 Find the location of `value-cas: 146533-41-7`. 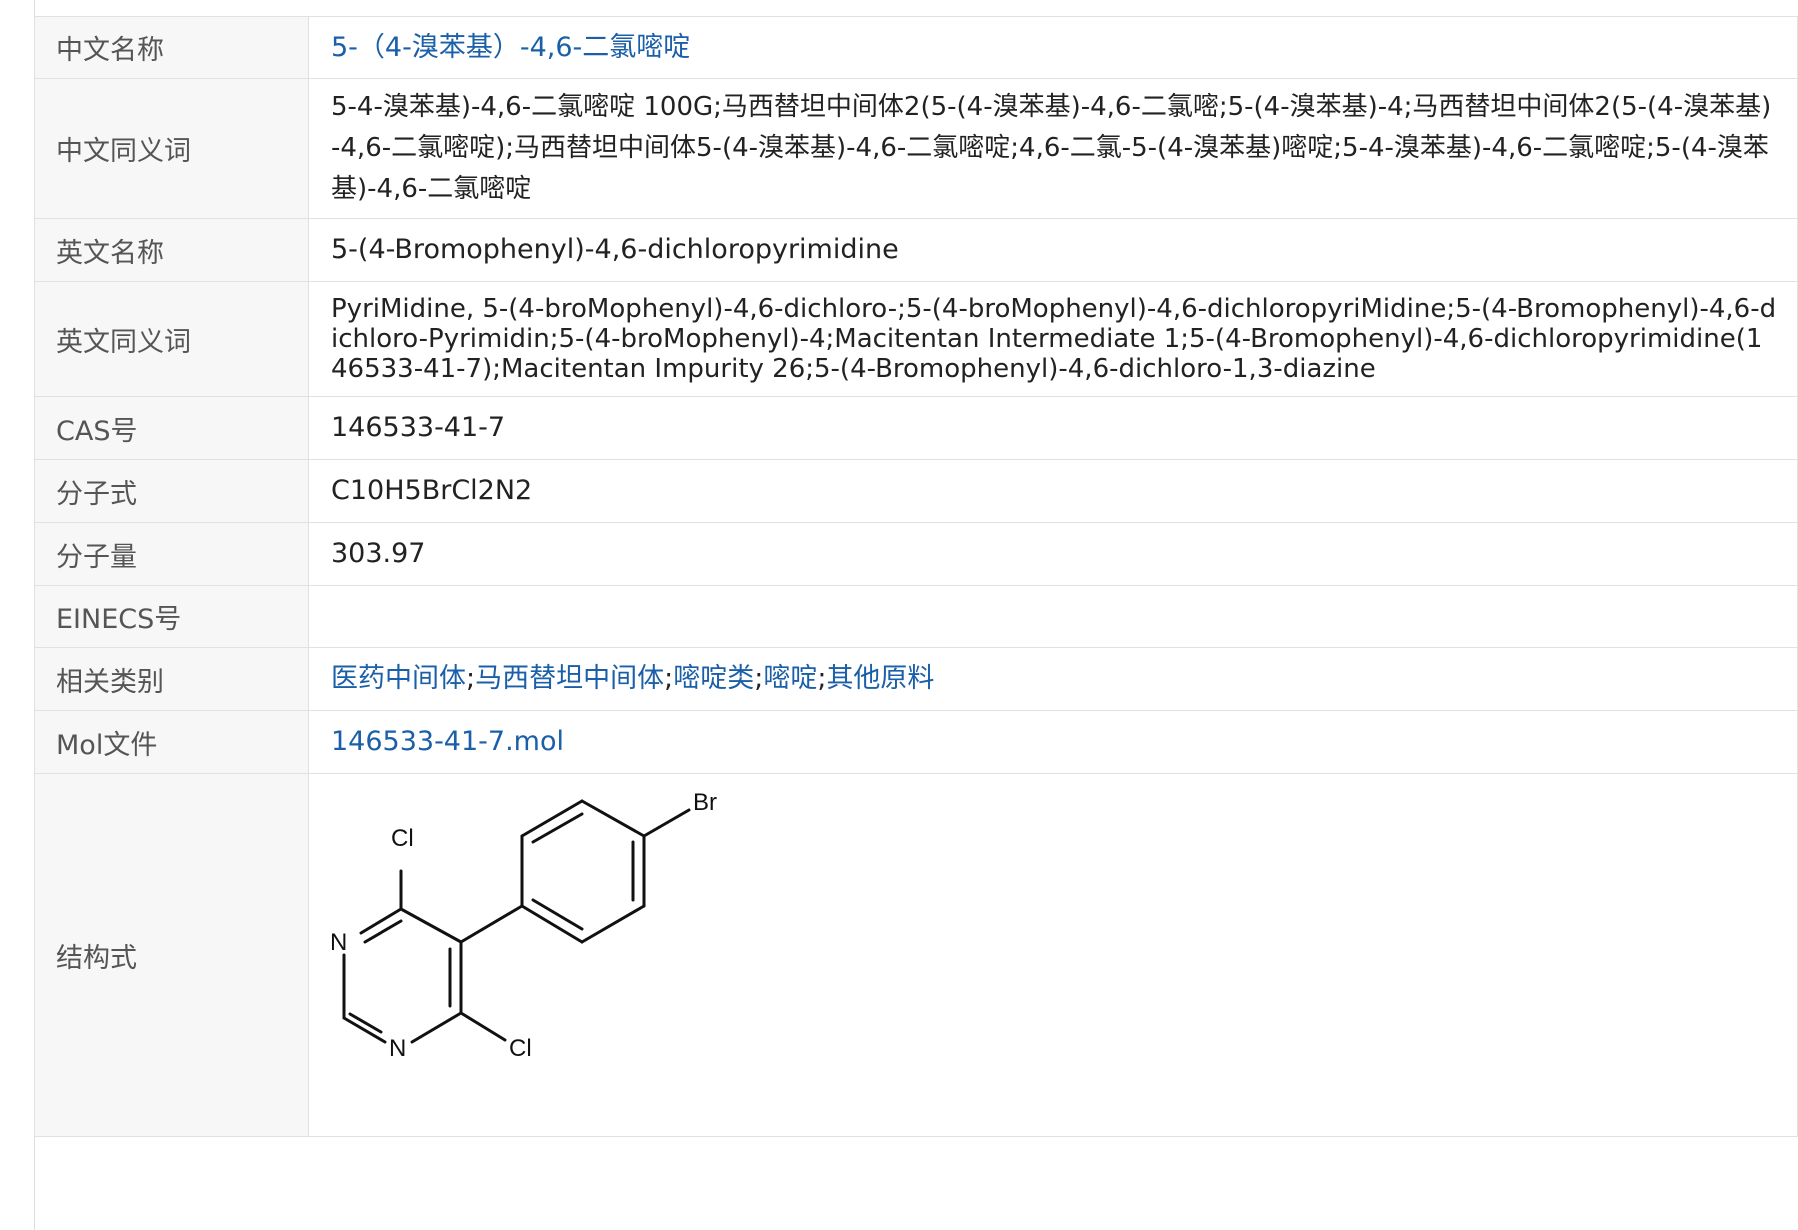

value-cas: 146533-41-7 is located at coordinates (1053, 428).